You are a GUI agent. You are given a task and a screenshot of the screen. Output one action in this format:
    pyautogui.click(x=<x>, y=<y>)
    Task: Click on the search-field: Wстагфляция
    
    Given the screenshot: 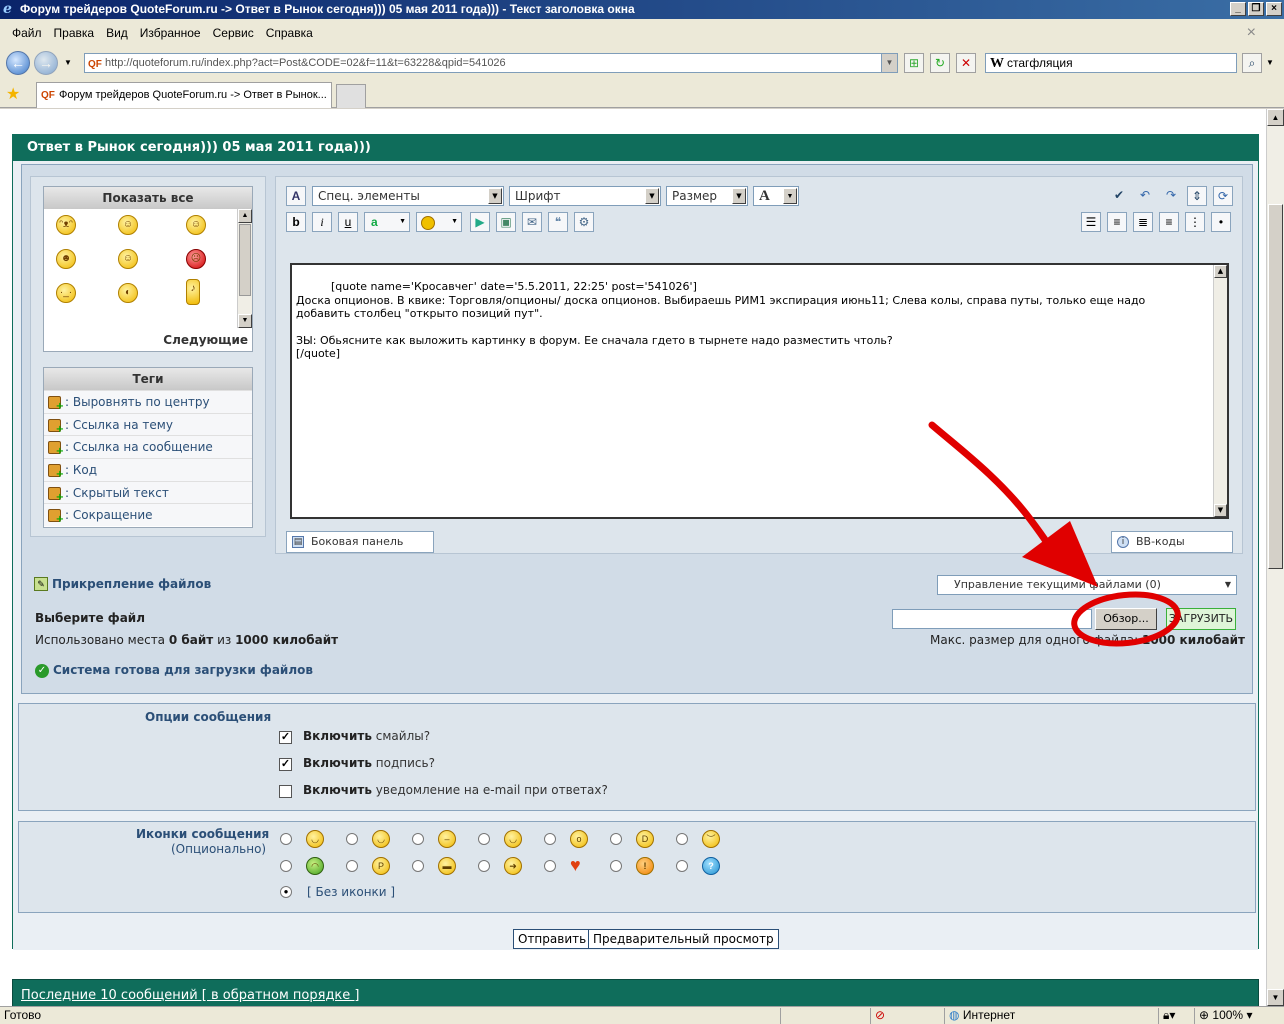 What is the action you would take?
    pyautogui.click(x=1111, y=63)
    